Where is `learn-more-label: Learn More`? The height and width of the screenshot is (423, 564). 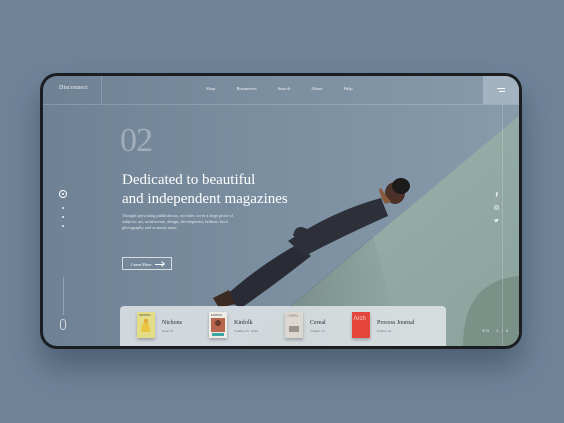 learn-more-label: Learn More is located at coordinates (141, 264).